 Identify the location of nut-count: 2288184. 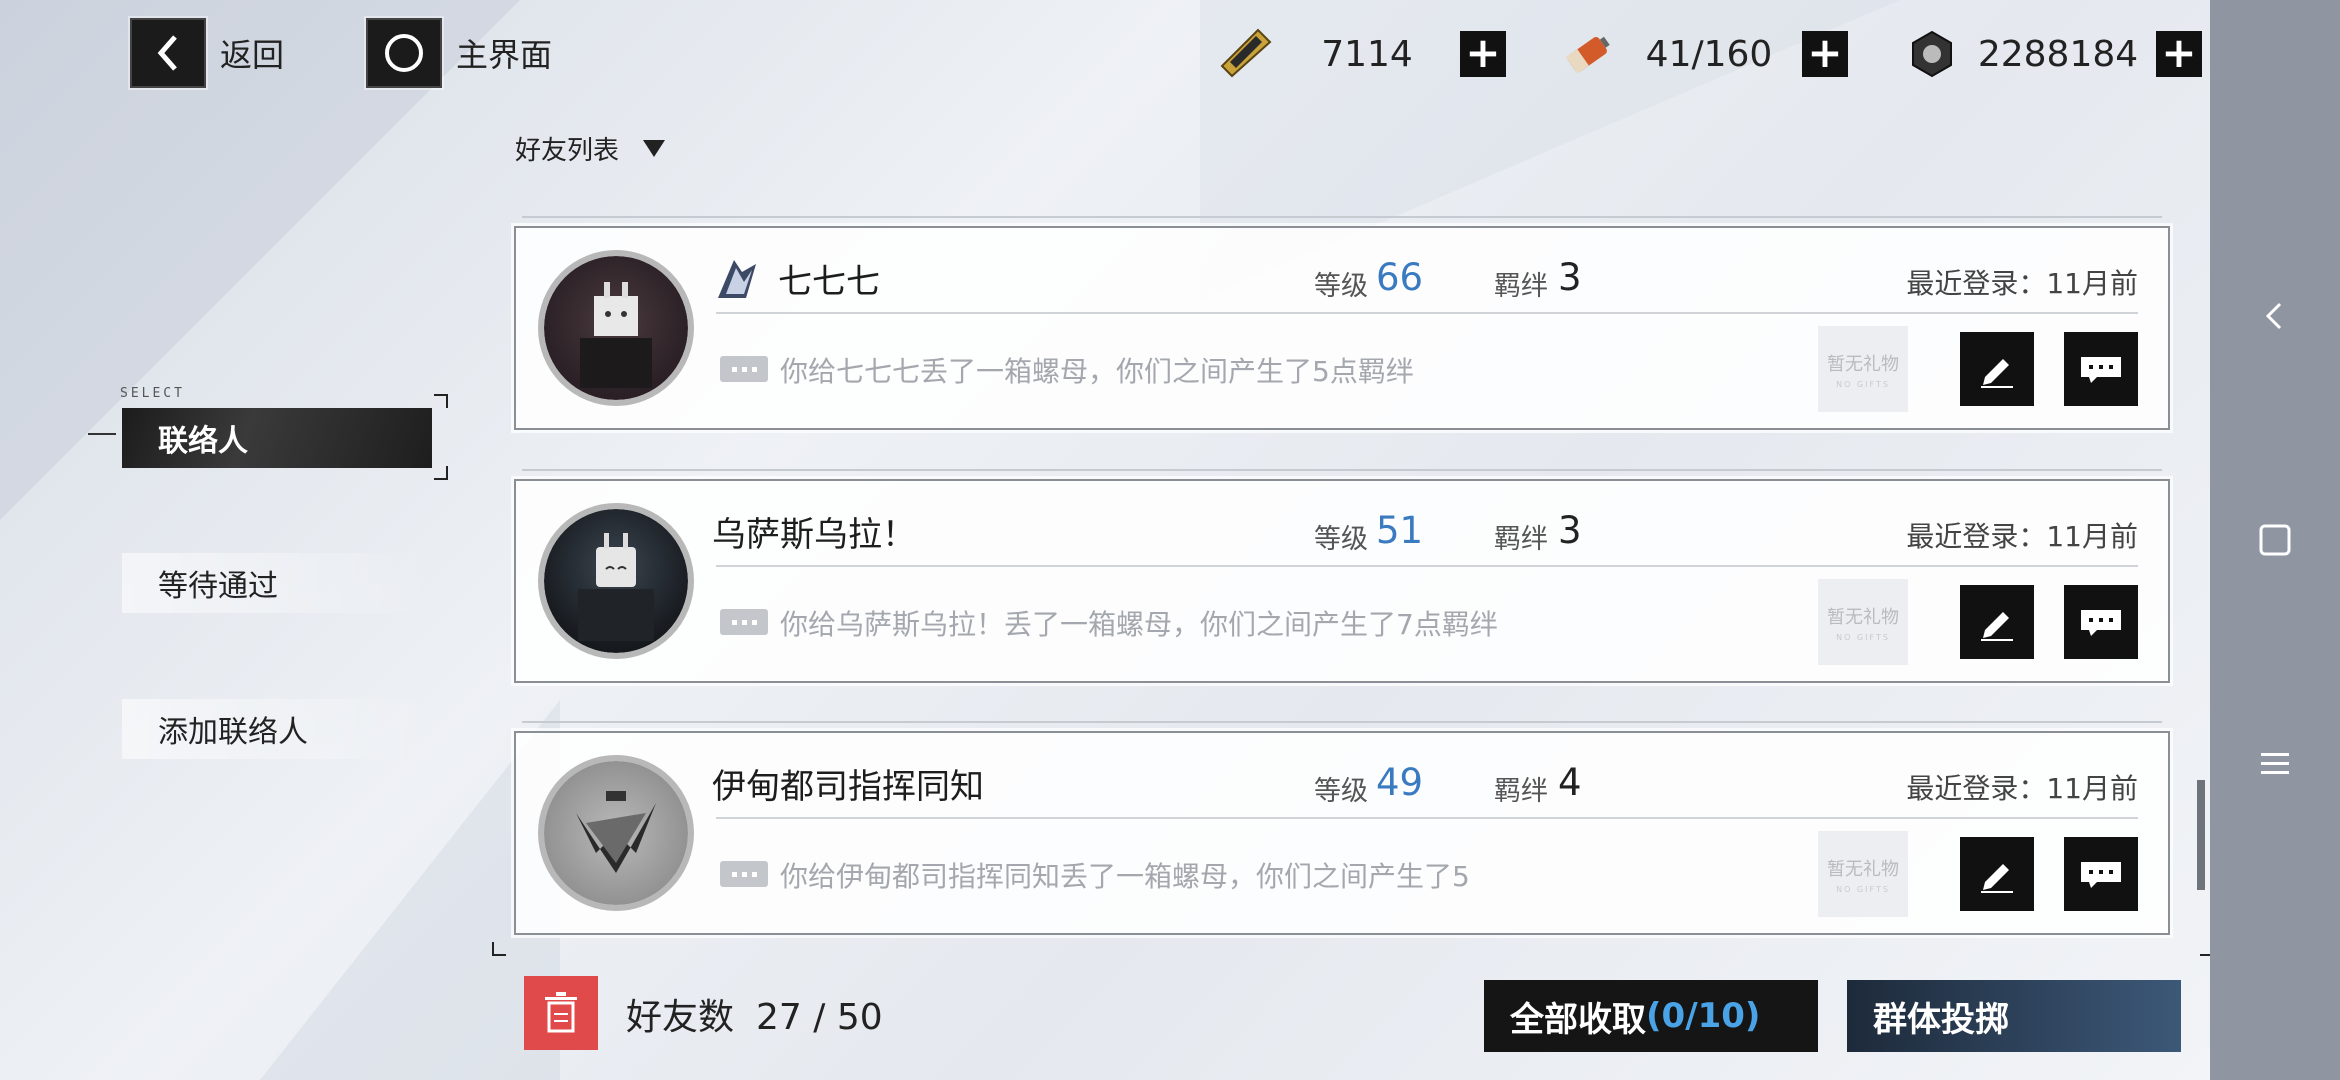
(2058, 54).